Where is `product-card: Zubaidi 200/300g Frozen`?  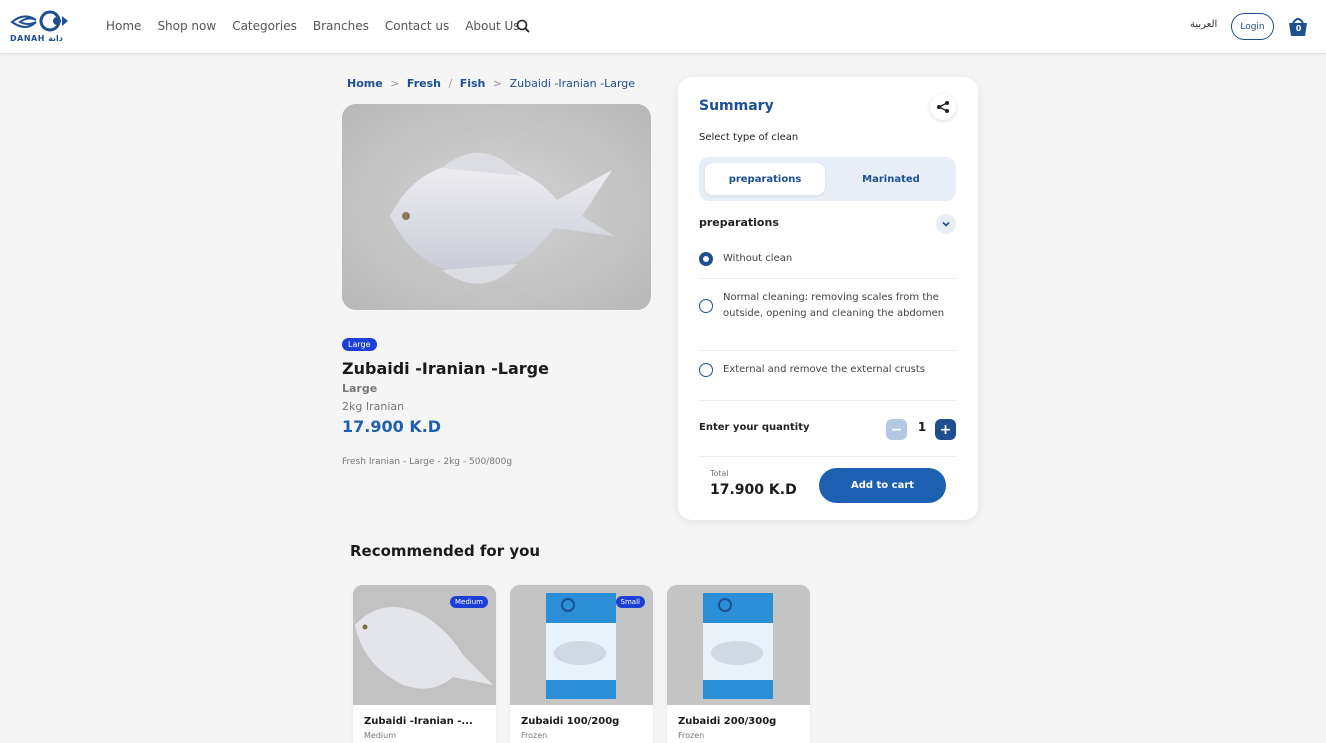 product-card: Zubaidi 200/300g Frozen is located at coordinates (738, 664).